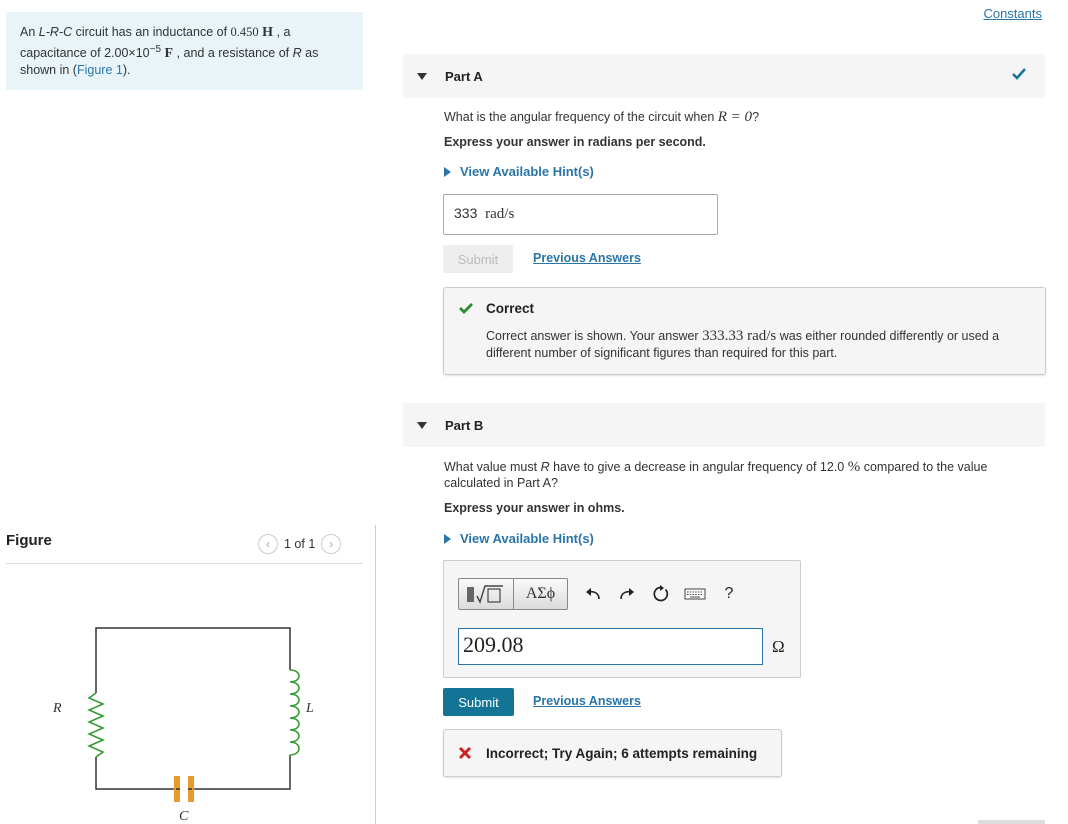 The image size is (1068, 824). What do you see at coordinates (587, 258) in the screenshot?
I see `part-a-previous-answers-link: Previous Answers` at bounding box center [587, 258].